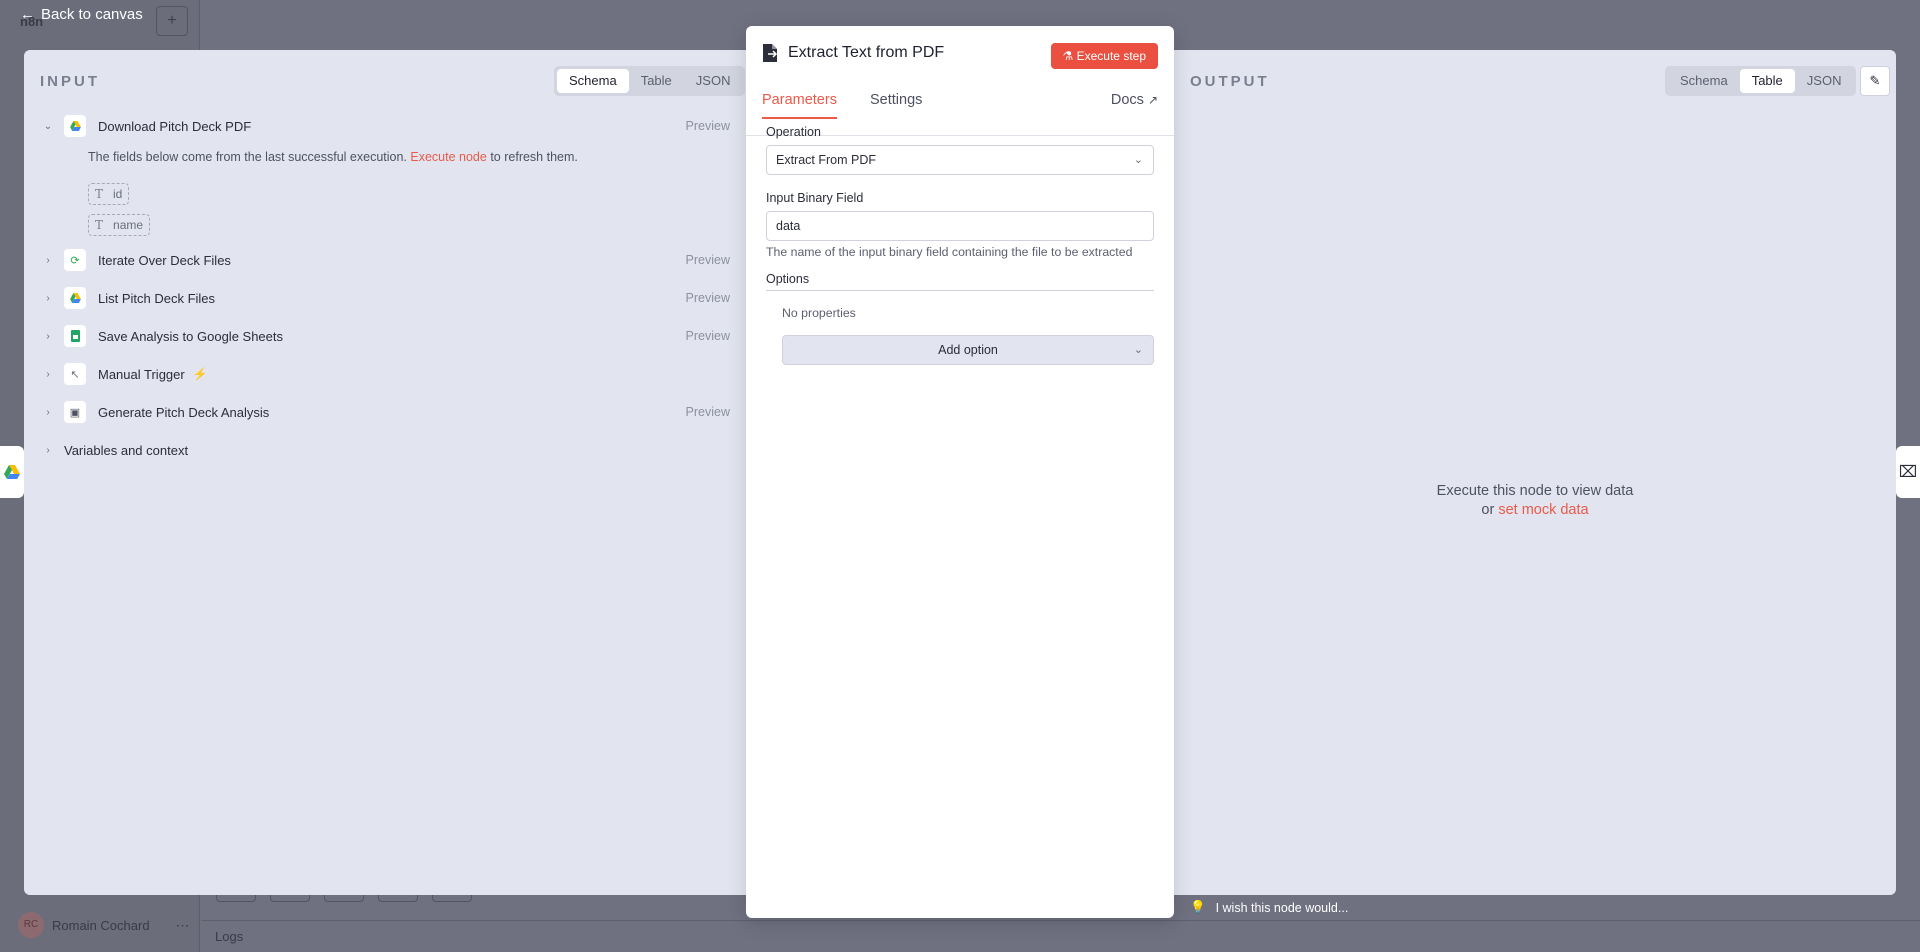 This screenshot has height=952, width=1920. What do you see at coordinates (385, 298) in the screenshot?
I see `input-node-list-pitch-deck-files: › List Pitch Deck Files Preview` at bounding box center [385, 298].